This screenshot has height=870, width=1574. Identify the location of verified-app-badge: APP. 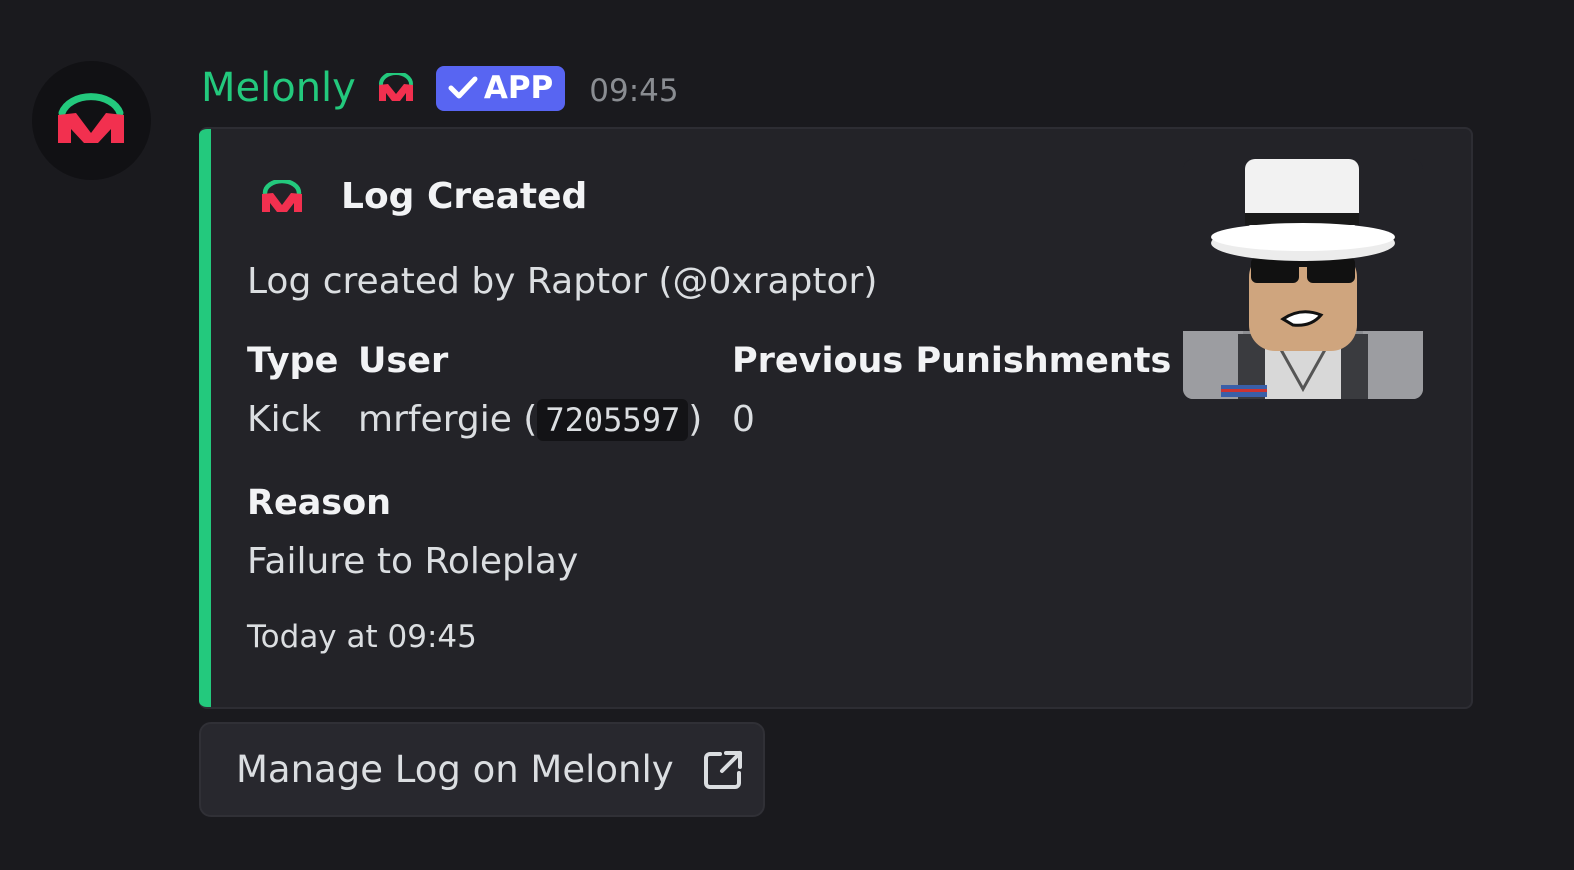
(500, 88).